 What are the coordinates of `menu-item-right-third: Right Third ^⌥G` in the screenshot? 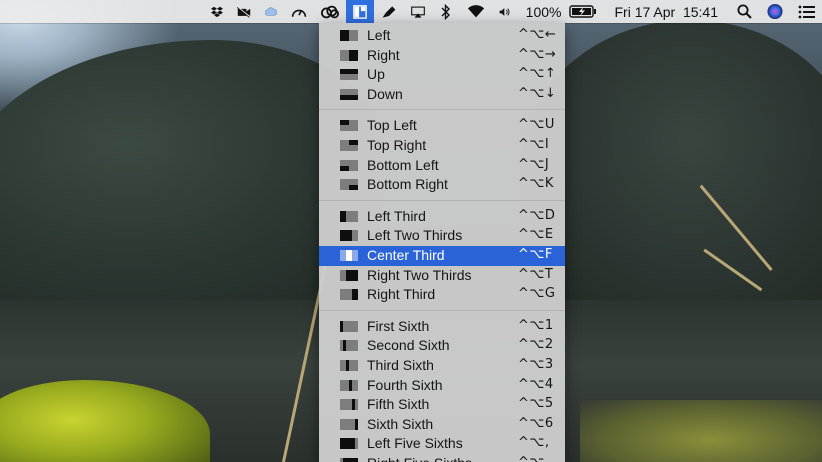 It's located at (442, 295).